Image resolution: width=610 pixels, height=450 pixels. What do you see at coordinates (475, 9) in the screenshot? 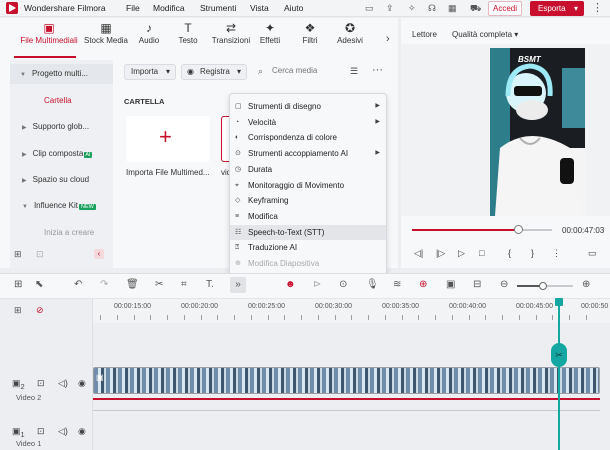
I see `cart-icon: ⛟` at bounding box center [475, 9].